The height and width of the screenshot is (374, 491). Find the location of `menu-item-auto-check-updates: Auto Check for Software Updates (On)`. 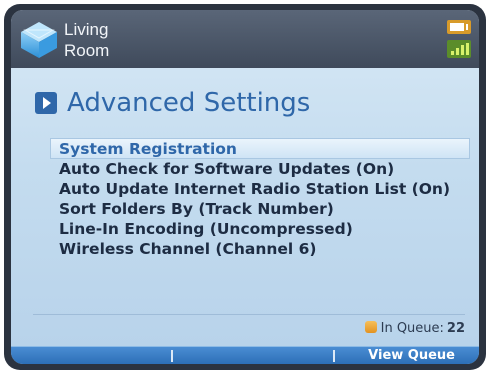

menu-item-auto-check-updates: Auto Check for Software Updates (On) is located at coordinates (261, 169).